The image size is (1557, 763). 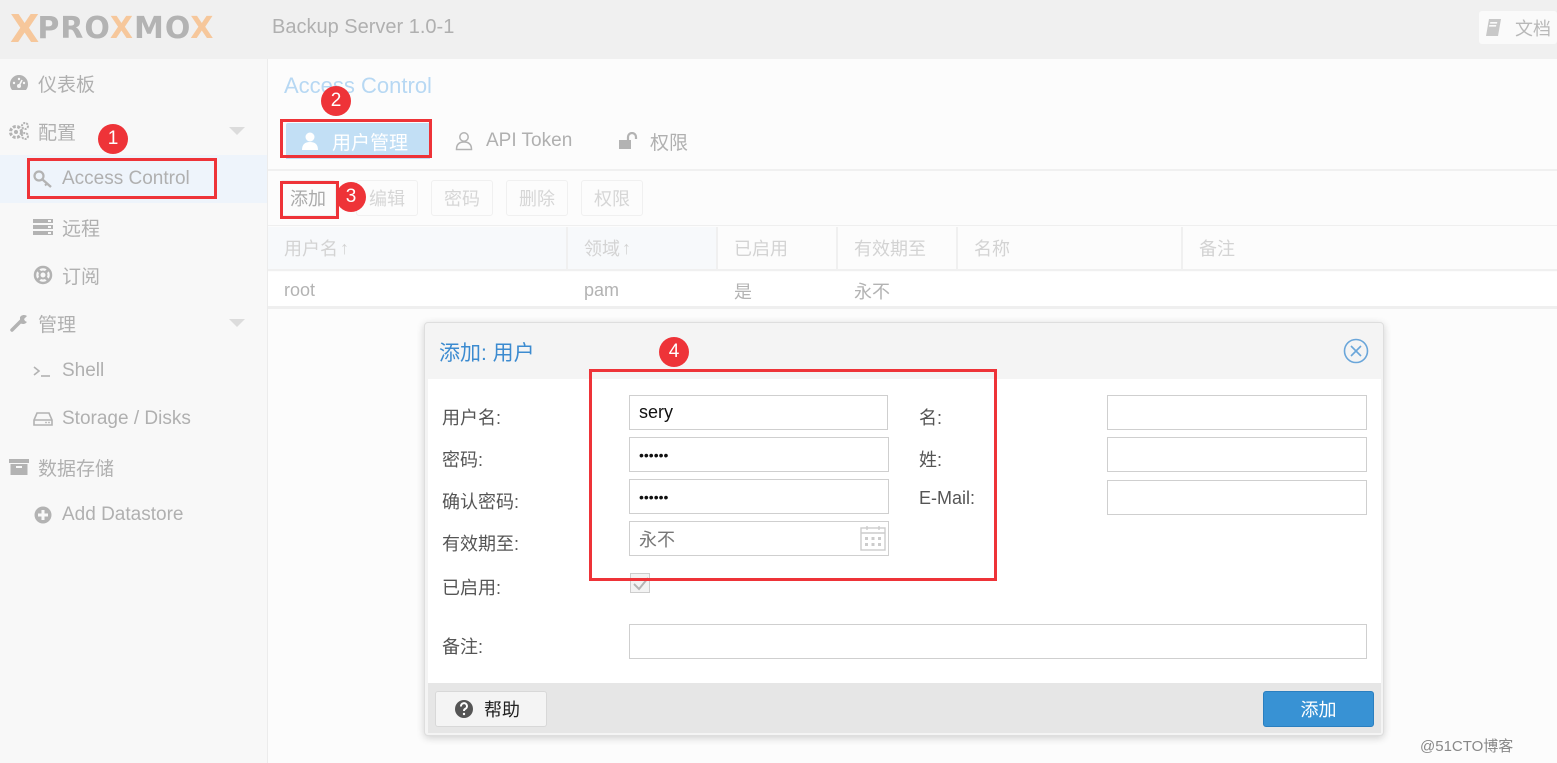 What do you see at coordinates (462, 198) in the screenshot?
I see `password-button: 密码` at bounding box center [462, 198].